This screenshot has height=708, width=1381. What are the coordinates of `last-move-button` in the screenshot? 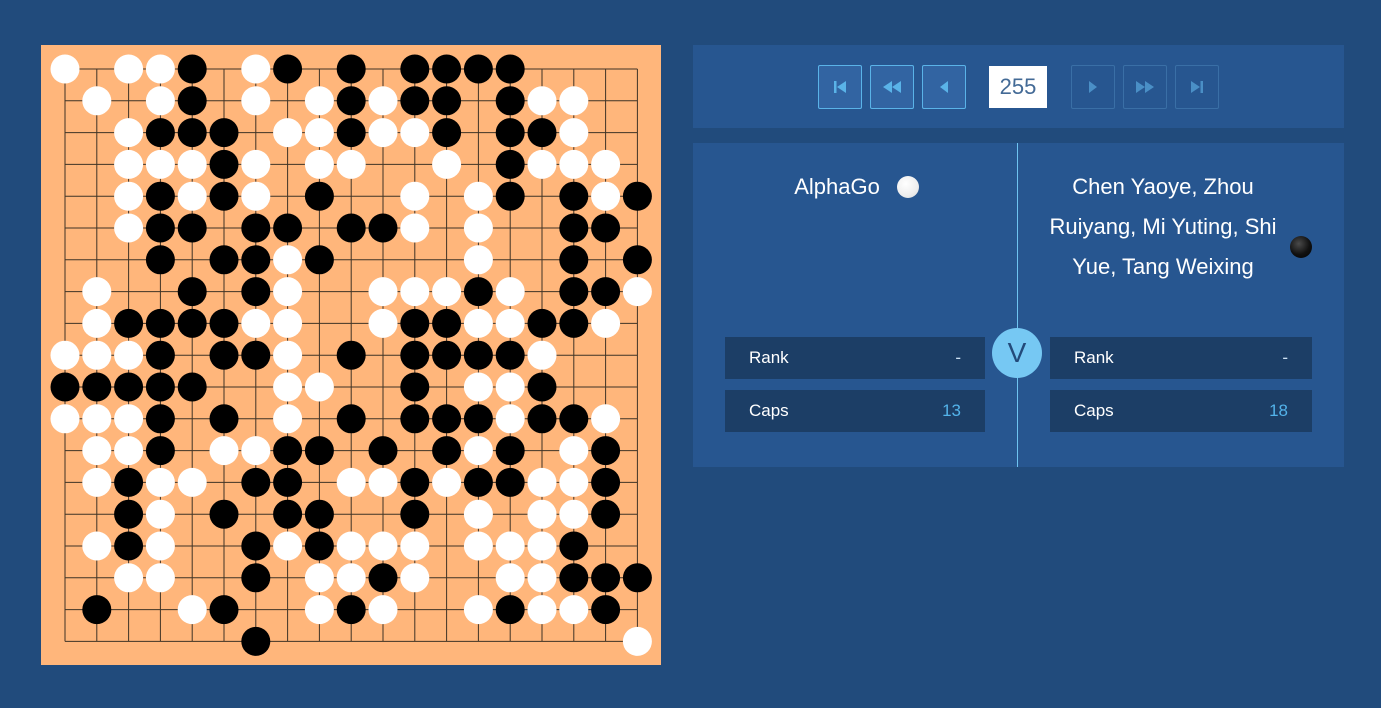 It's located at (1197, 87).